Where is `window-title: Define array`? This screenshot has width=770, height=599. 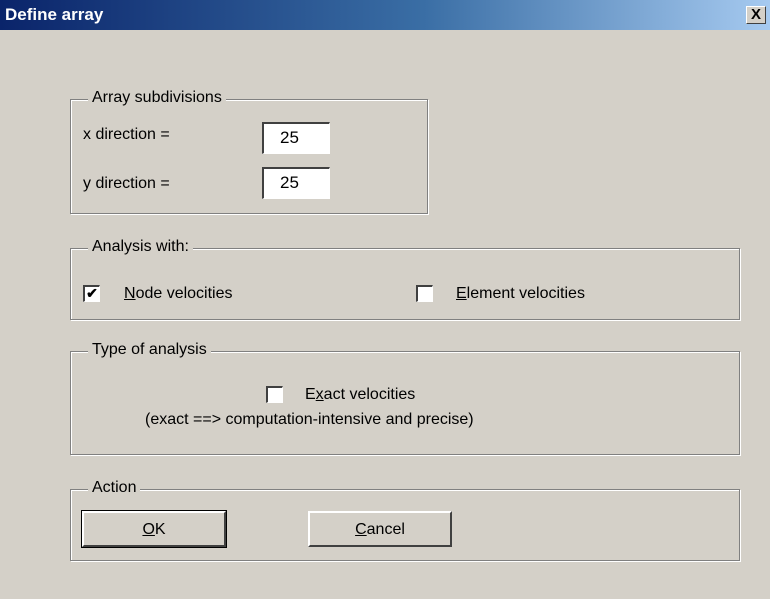
window-title: Define array is located at coordinates (54, 14).